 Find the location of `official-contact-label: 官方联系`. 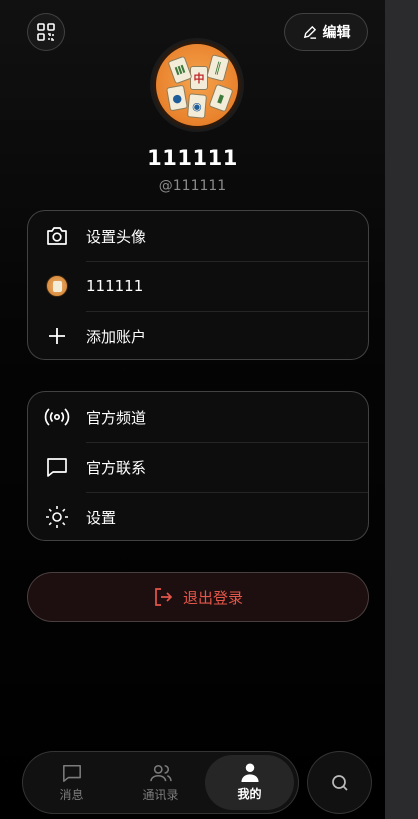

official-contact-label: 官方联系 is located at coordinates (116, 467).